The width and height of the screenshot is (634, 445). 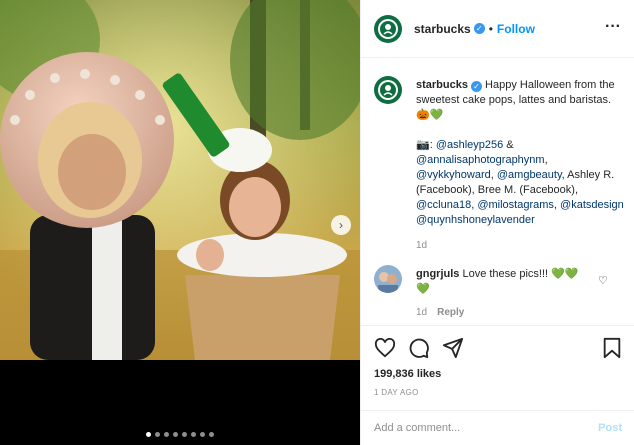 I want to click on comment-meta: 1d Reply, so click(x=440, y=312).